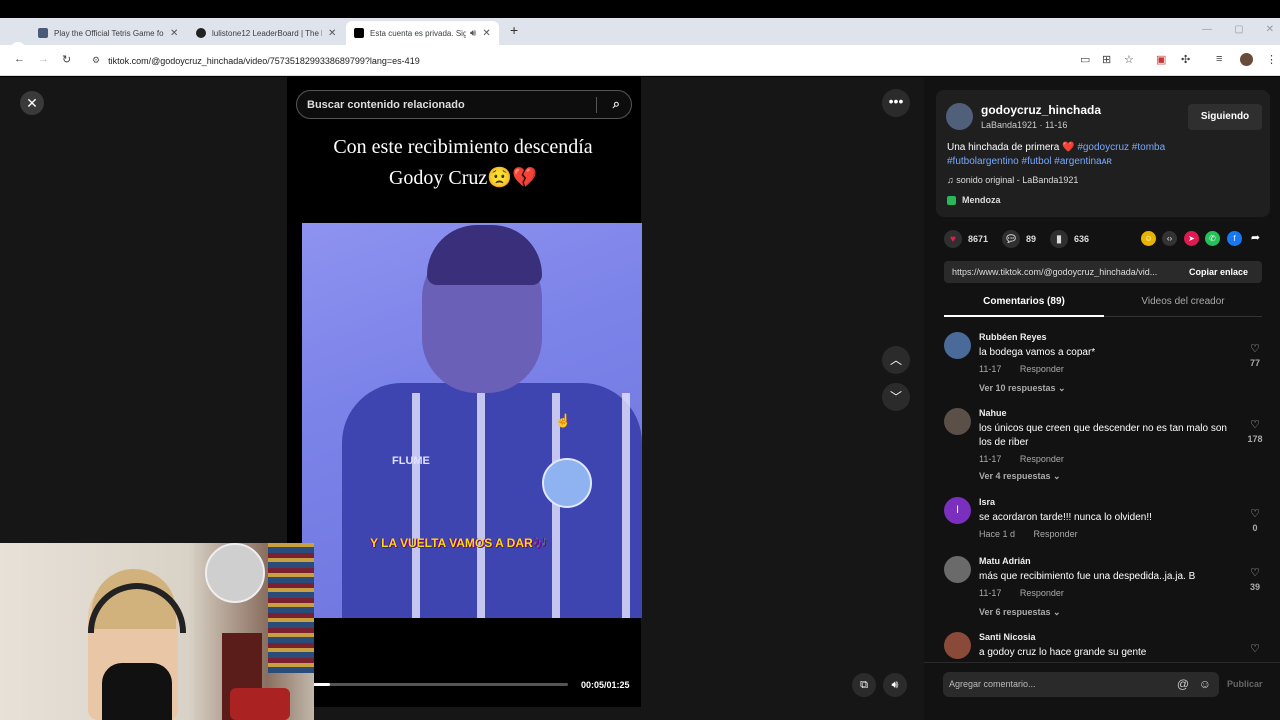  Describe the element at coordinates (1191, 238) in the screenshot. I see `send-icon: ➤` at that location.